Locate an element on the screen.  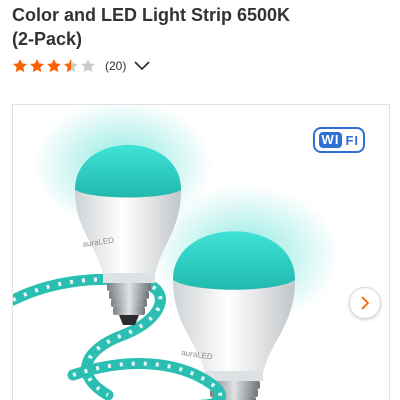
next-image-button is located at coordinates (365, 303).